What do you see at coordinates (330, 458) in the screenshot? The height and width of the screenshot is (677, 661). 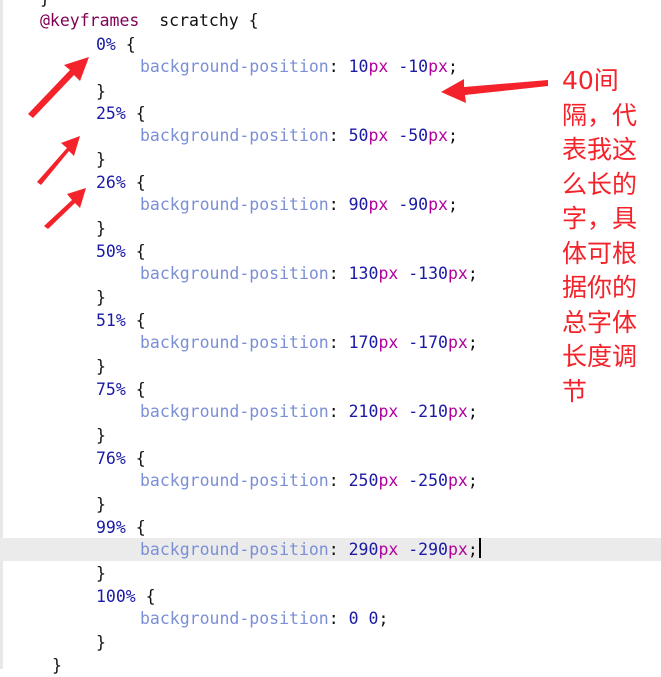 I see `code-line: 76% {` at bounding box center [330, 458].